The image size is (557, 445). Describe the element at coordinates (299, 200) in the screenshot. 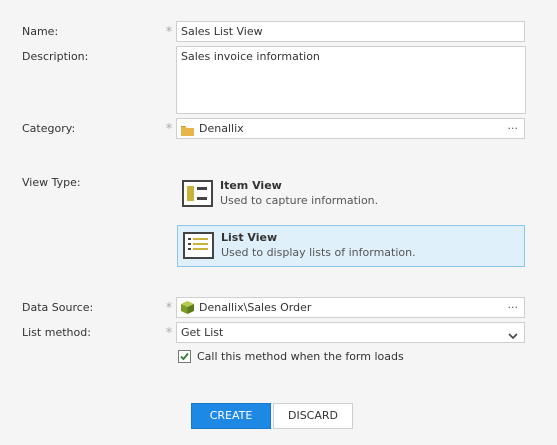

I see `item-view-description: Used to capture information.` at that location.